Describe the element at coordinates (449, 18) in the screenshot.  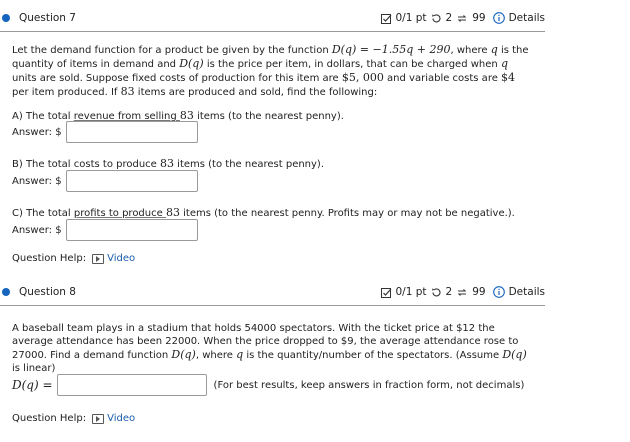
I see `question-7-tries: 2` at that location.